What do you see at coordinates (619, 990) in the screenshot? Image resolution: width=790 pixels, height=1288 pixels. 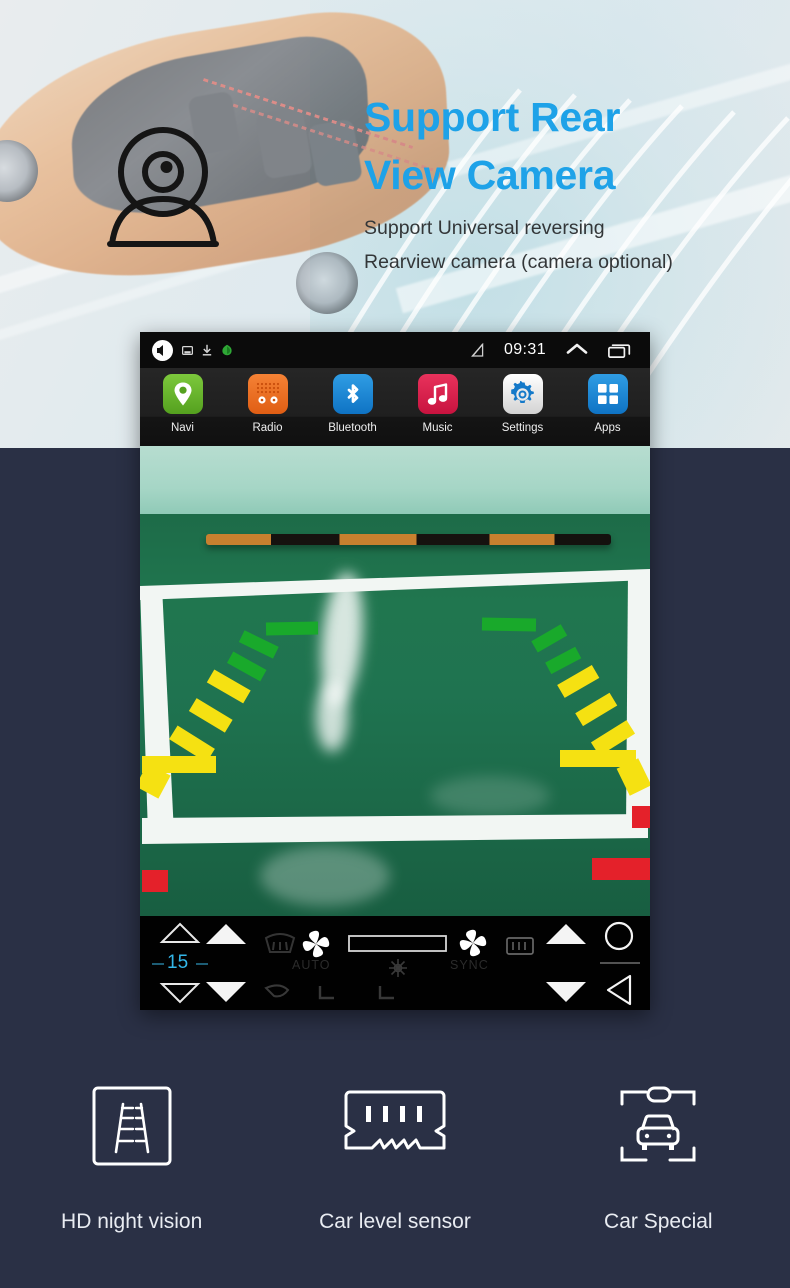 I see `back-triangle-icon` at bounding box center [619, 990].